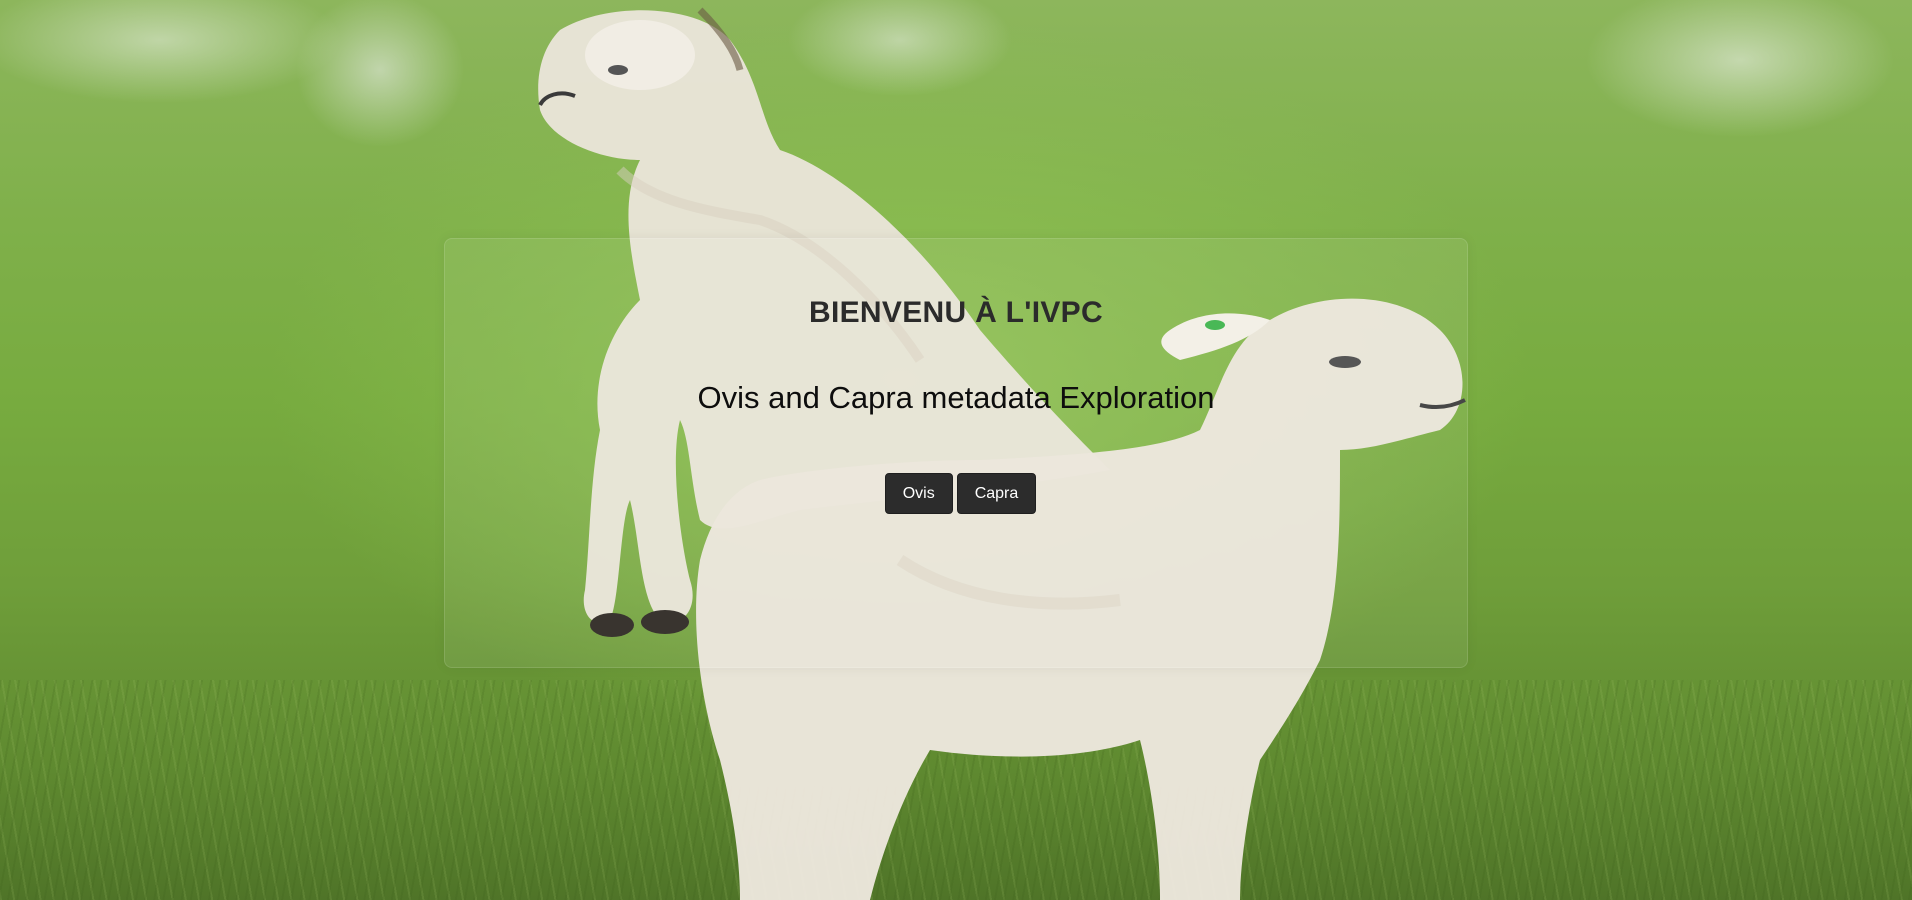  Describe the element at coordinates (996, 493) in the screenshot. I see `capra-button: Capra` at that location.